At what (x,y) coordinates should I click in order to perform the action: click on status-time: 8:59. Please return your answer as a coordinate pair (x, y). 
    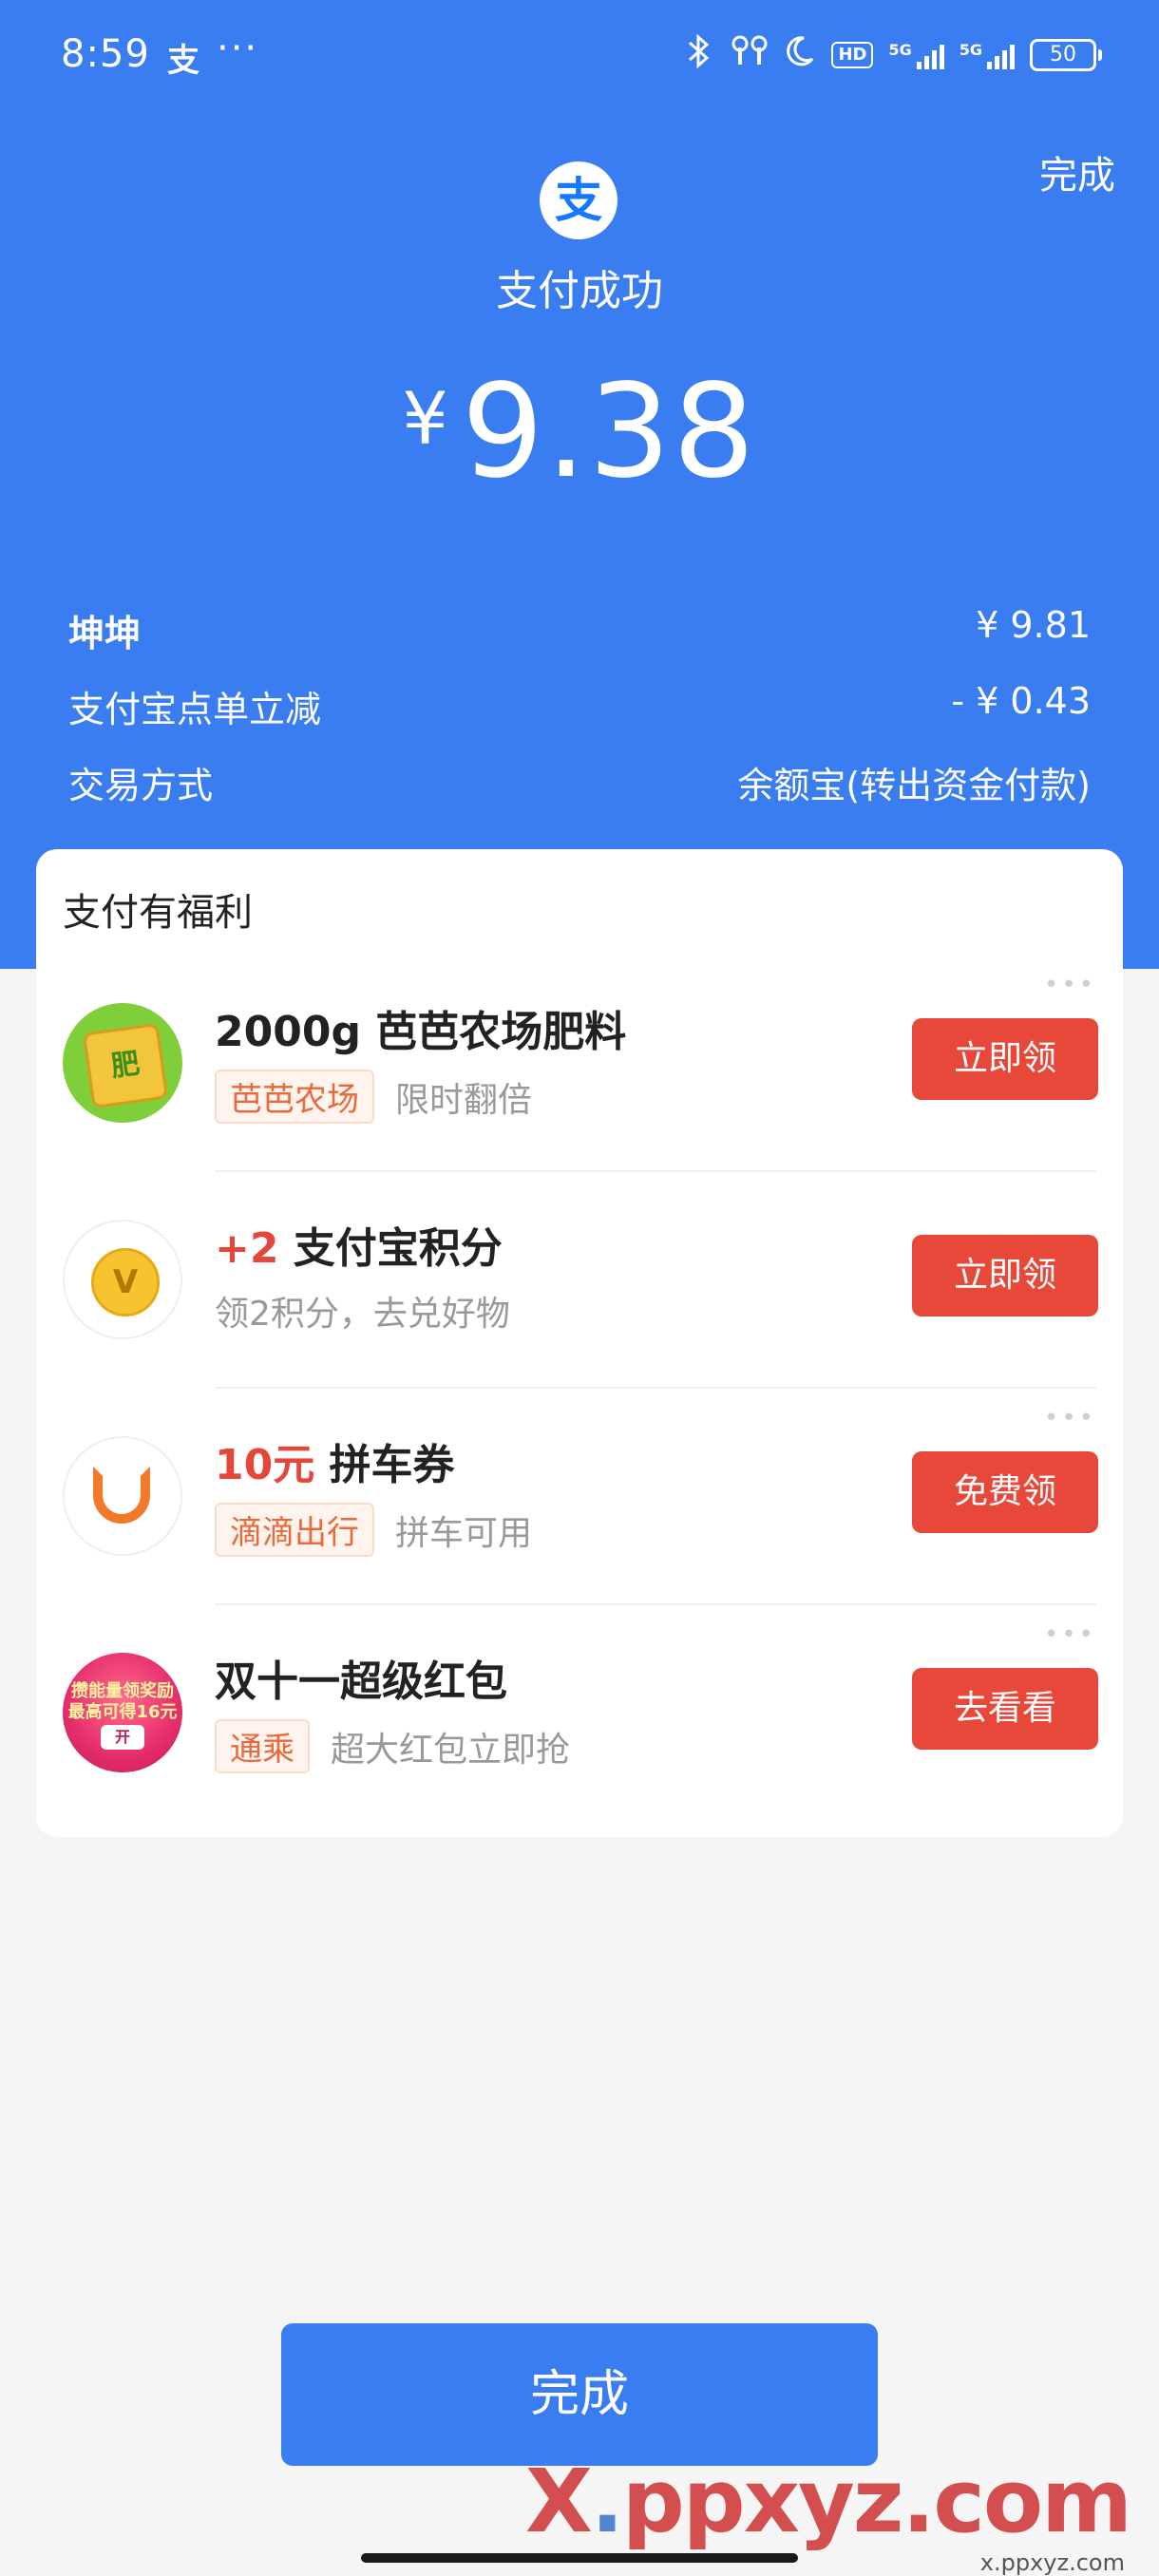
    Looking at the image, I should click on (105, 54).